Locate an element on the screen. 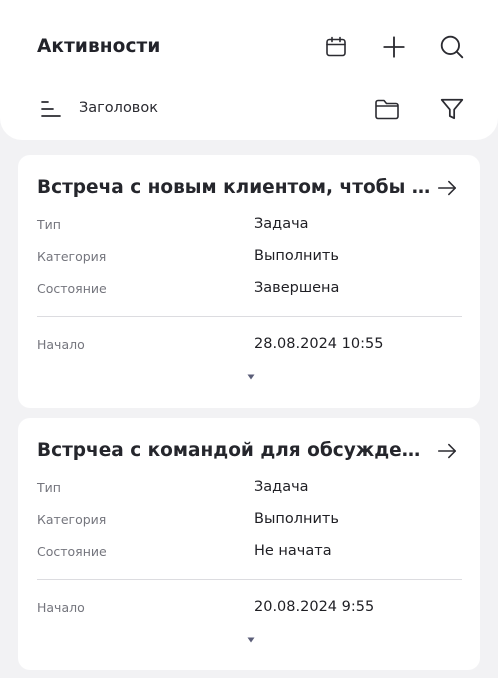 Image resolution: width=498 pixels, height=678 pixels. plus-icon is located at coordinates (394, 47).